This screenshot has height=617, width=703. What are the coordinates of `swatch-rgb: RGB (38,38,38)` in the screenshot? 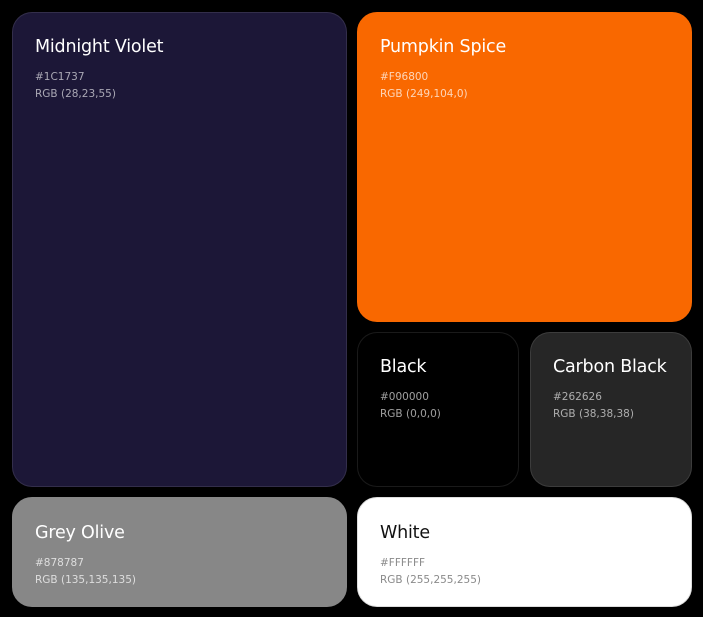 It's located at (593, 414).